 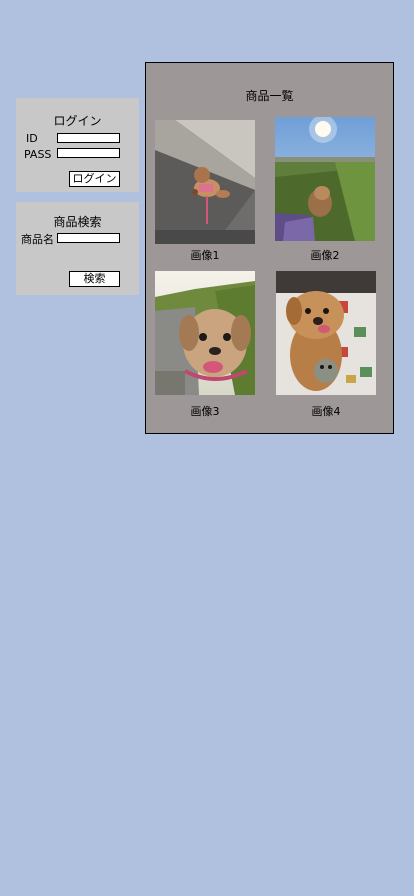 I want to click on dog-photo-1-icon, so click(x=205, y=182).